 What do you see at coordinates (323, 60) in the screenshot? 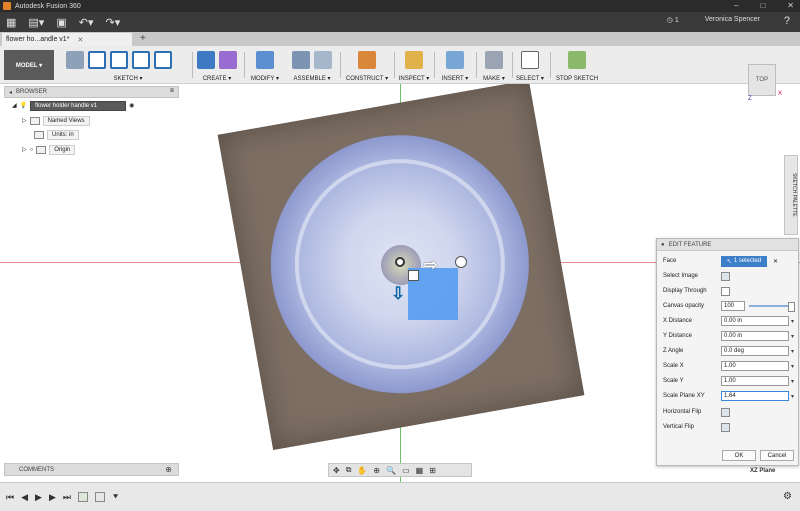
I see `joint-icon` at bounding box center [323, 60].